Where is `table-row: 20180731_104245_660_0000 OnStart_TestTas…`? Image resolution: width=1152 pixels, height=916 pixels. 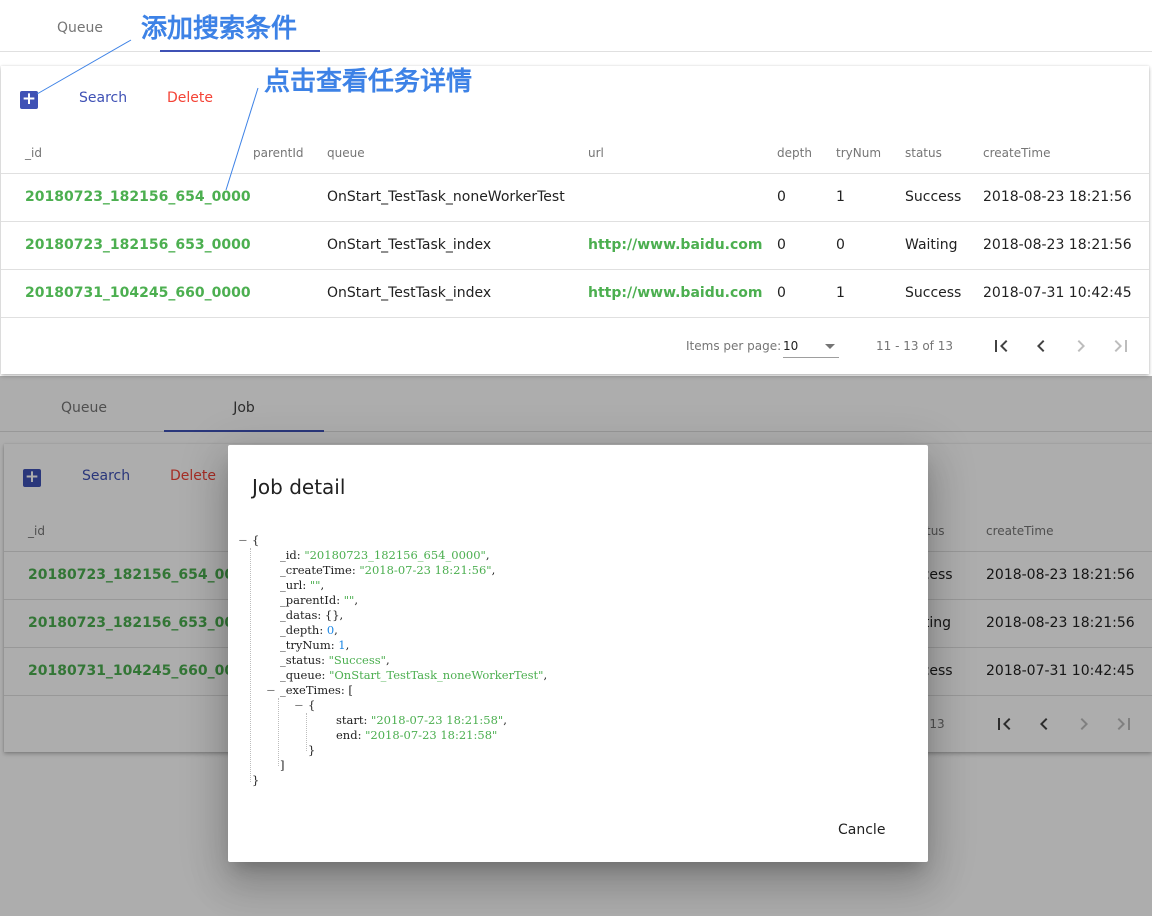 table-row: 20180731_104245_660_0000 OnStart_TestTas… is located at coordinates (575, 294).